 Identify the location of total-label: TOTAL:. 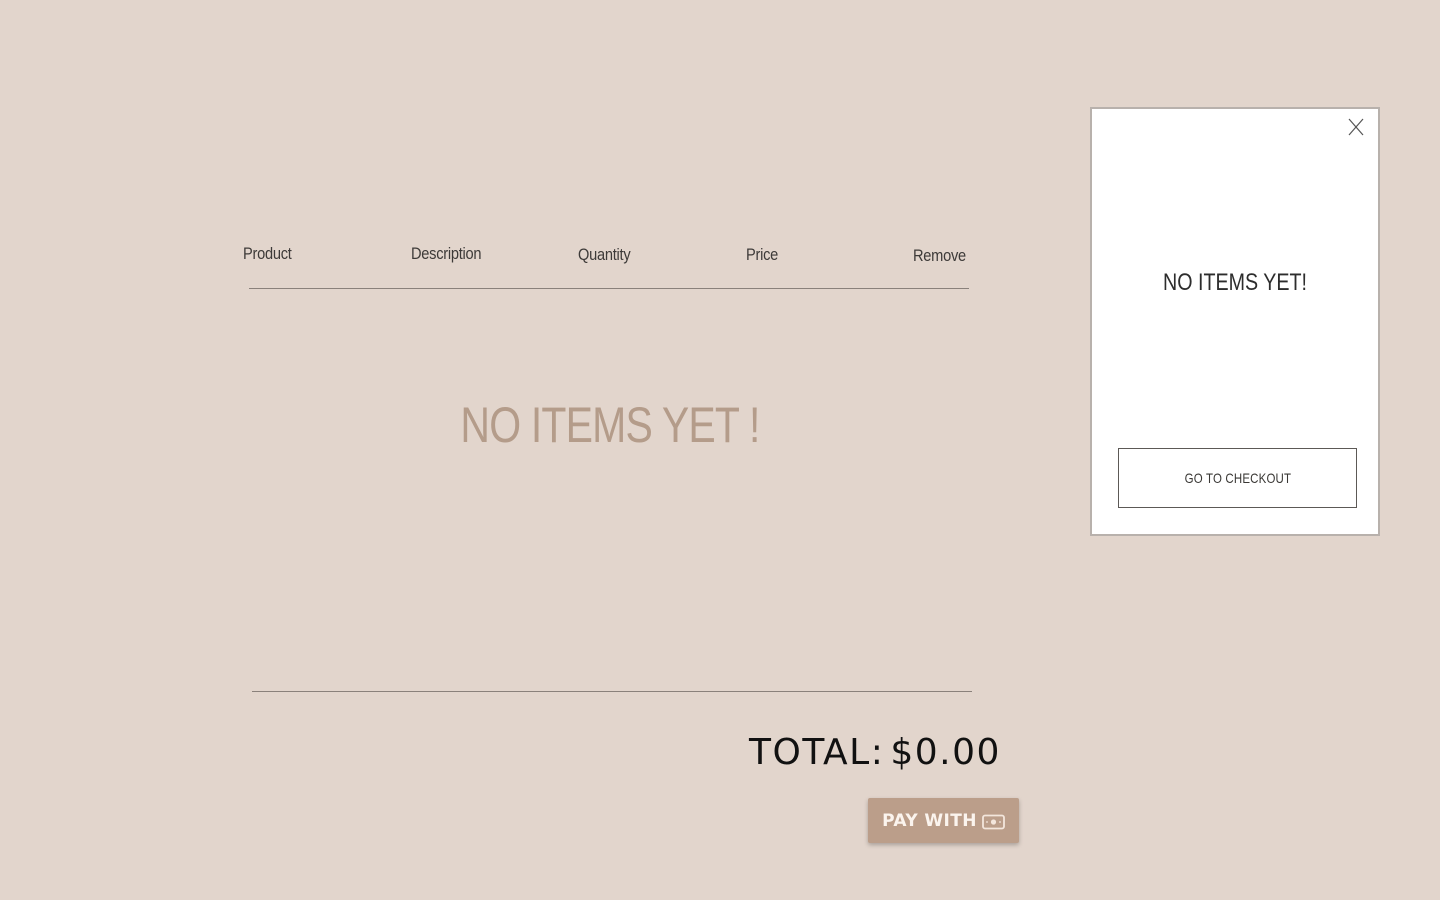
(817, 752).